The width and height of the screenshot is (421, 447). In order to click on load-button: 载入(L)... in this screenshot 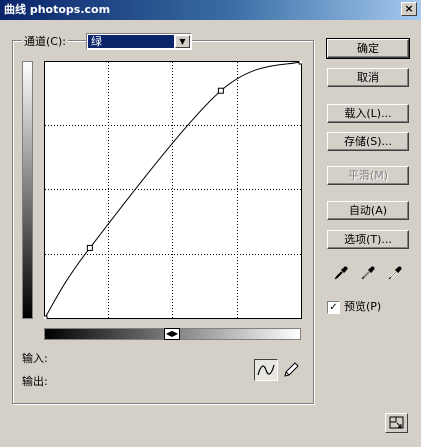, I will do `click(368, 113)`.